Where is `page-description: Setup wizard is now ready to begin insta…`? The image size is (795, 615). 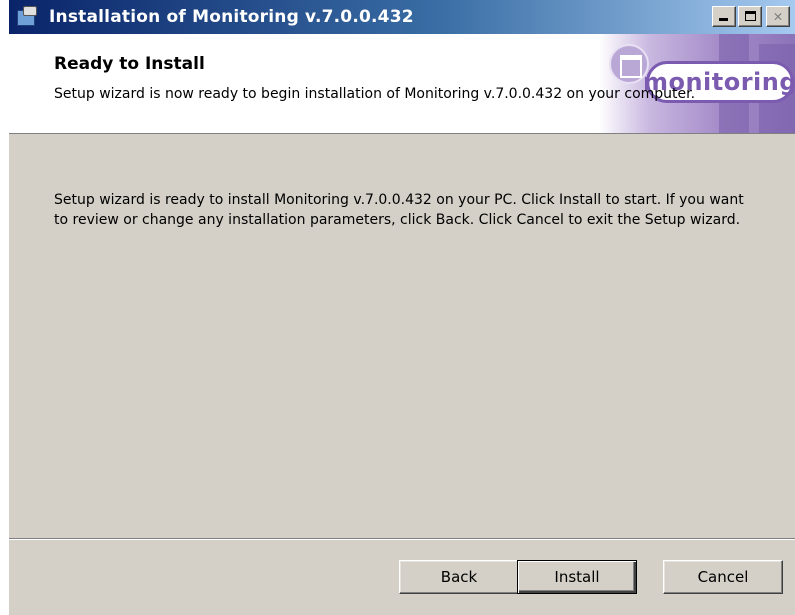
page-description: Setup wizard is now ready to begin insta… is located at coordinates (375, 94).